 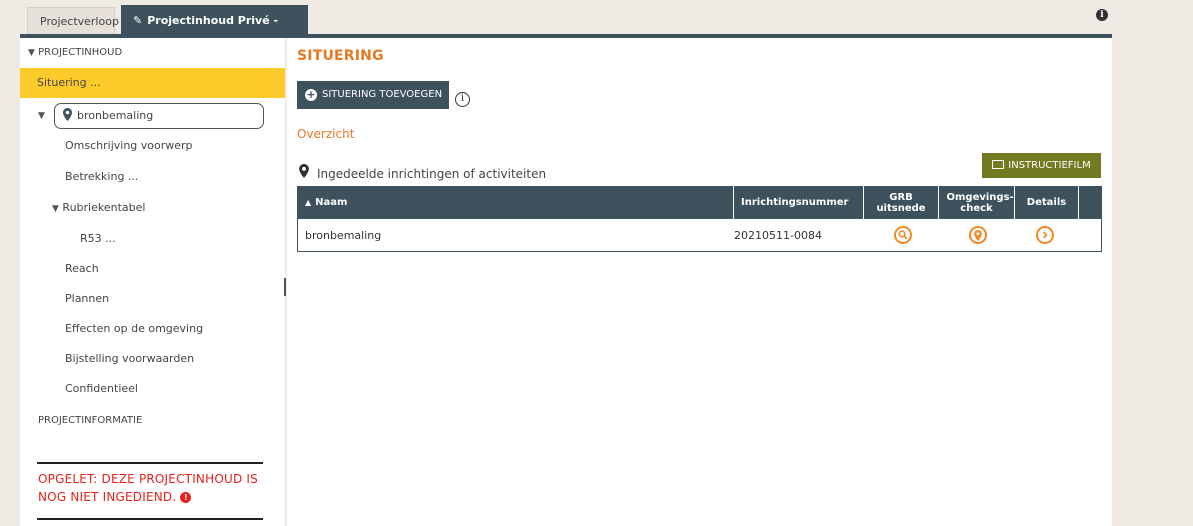 I want to click on page-title: SITUERING, so click(x=340, y=56).